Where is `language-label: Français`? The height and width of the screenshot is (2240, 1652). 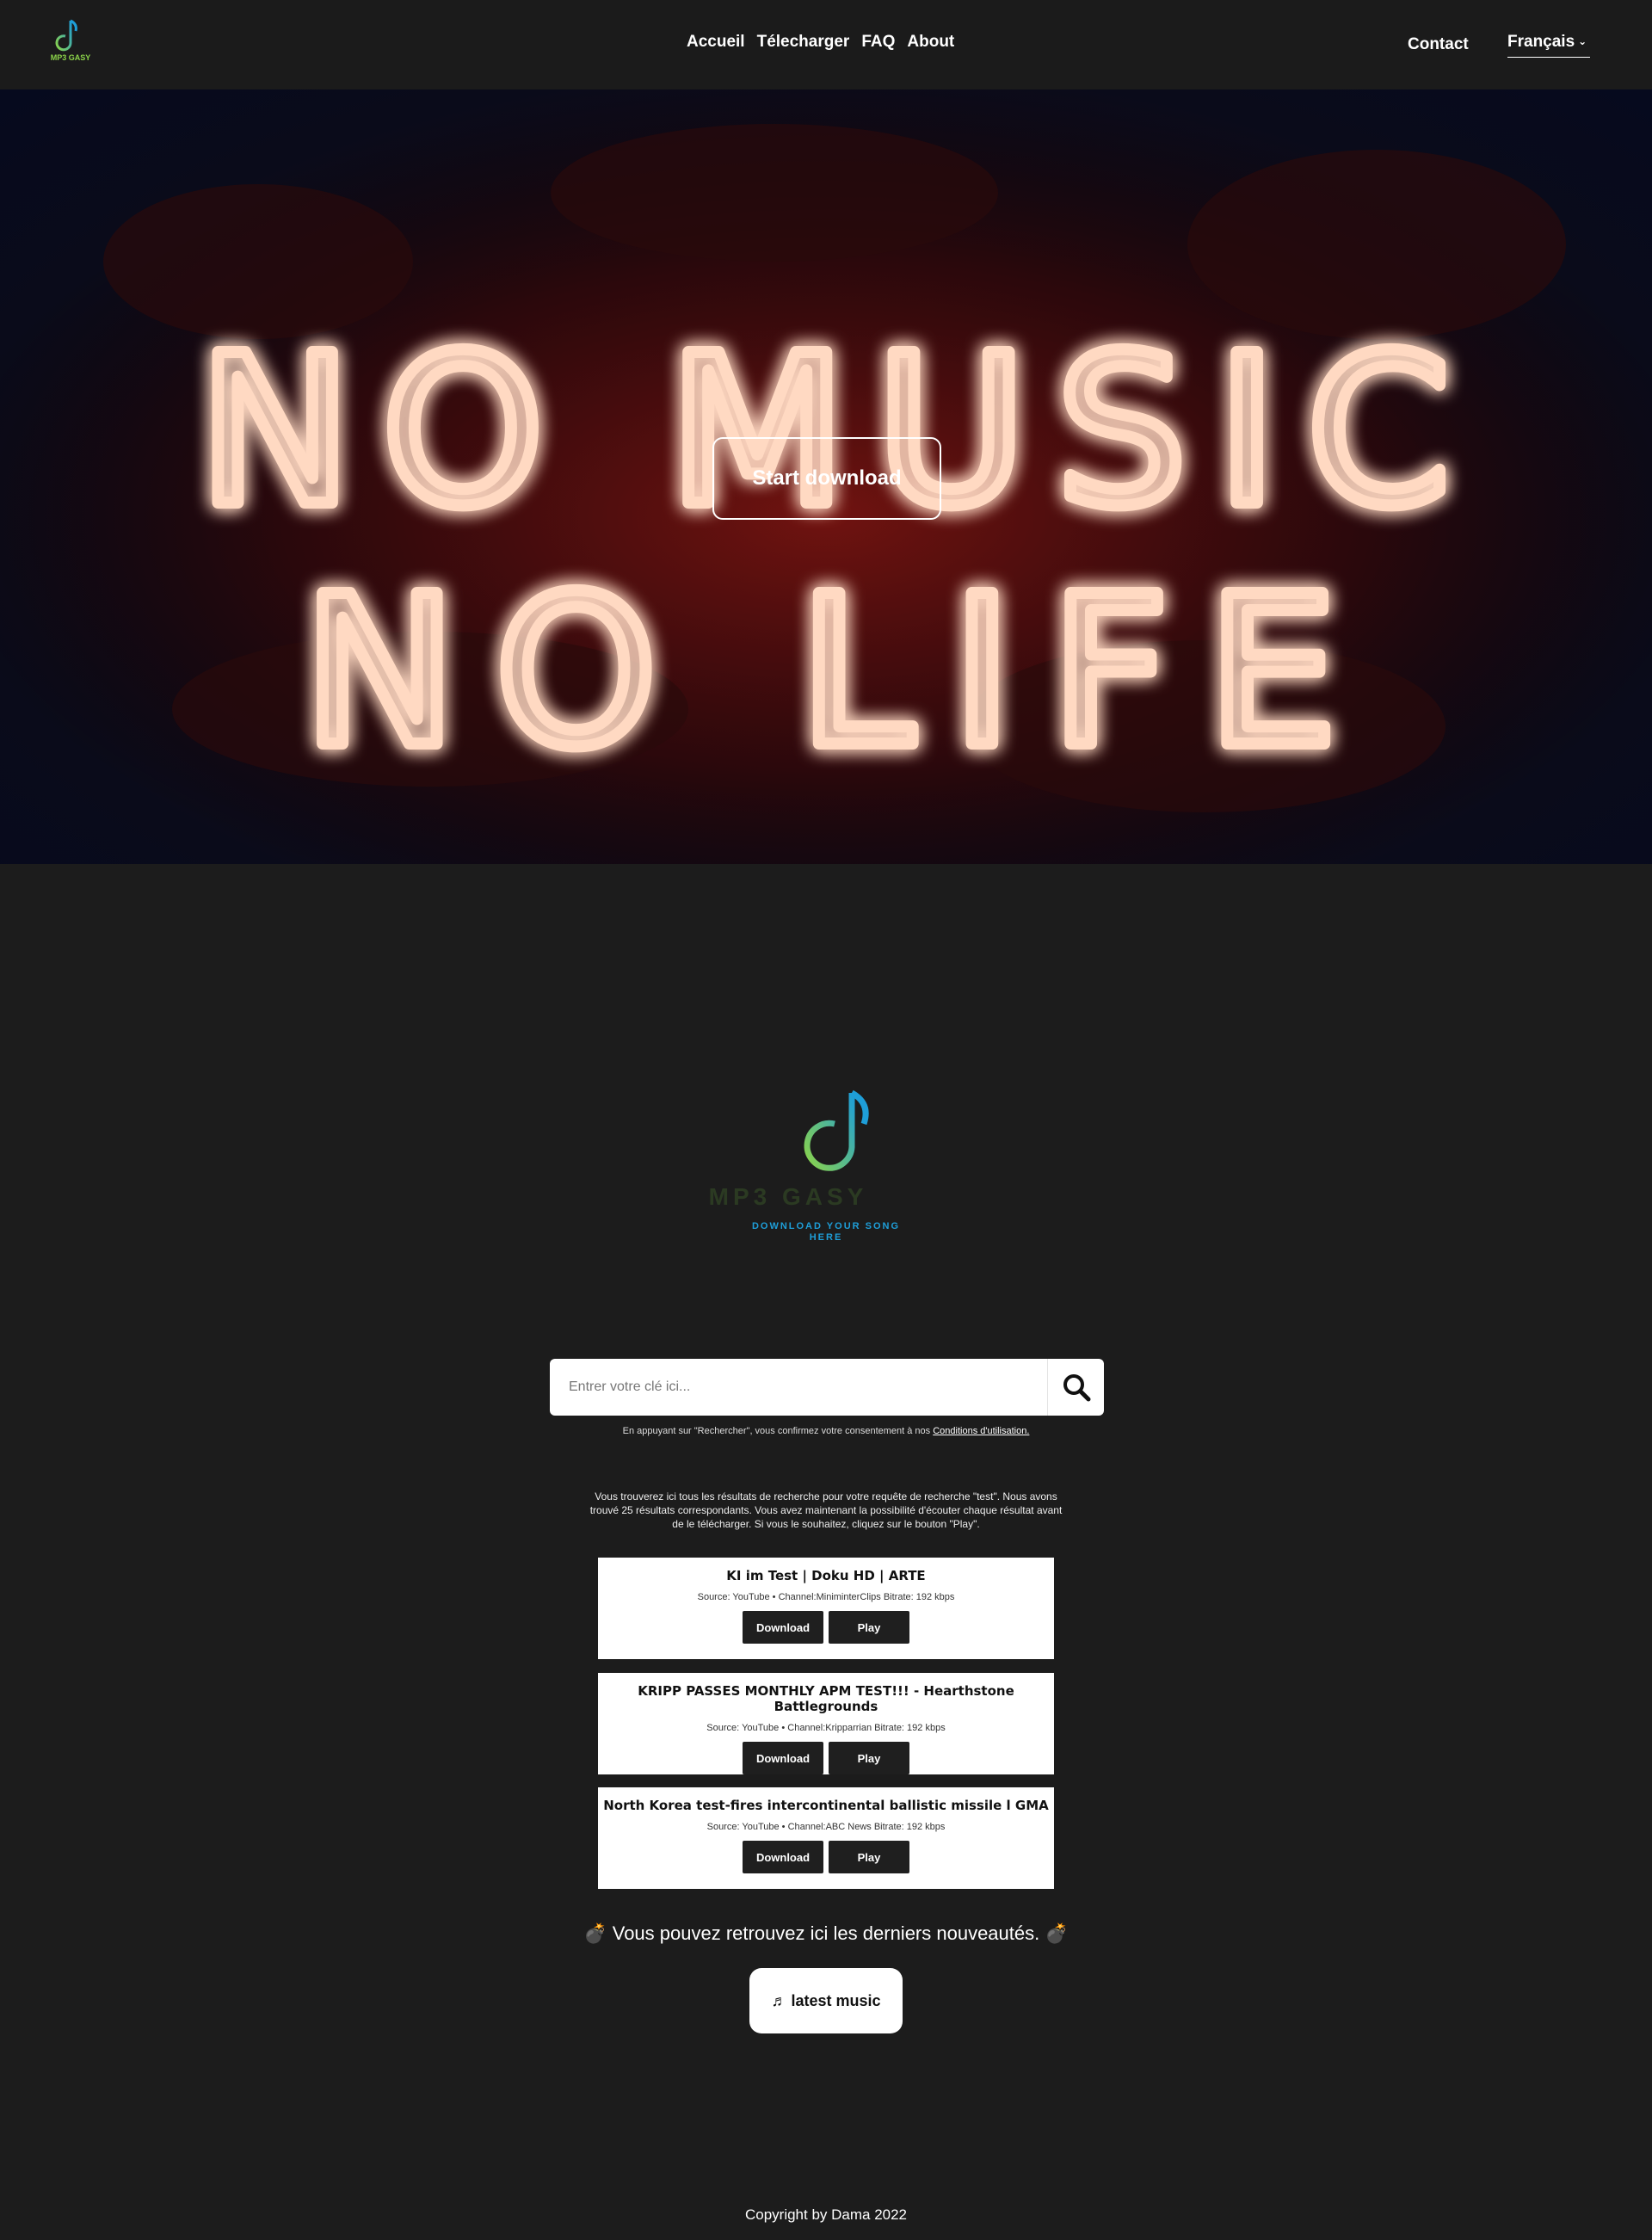
language-label: Français is located at coordinates (1541, 42).